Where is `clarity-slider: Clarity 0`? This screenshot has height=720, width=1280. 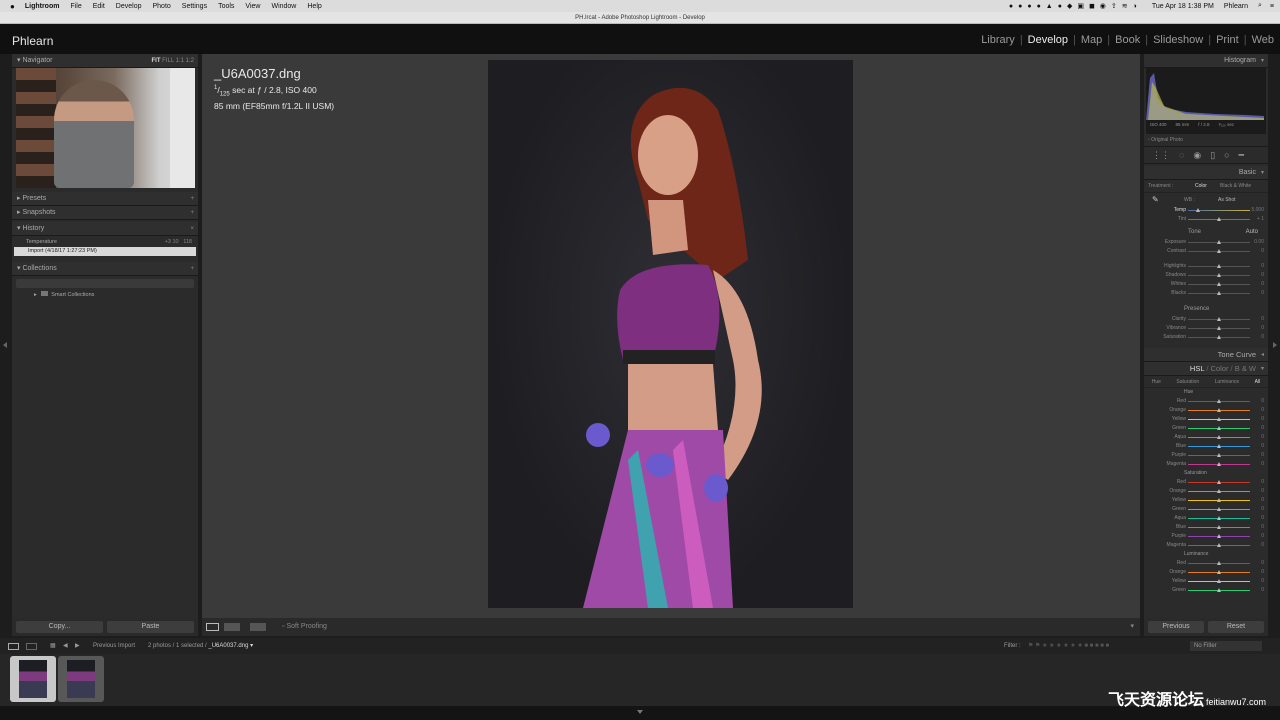 clarity-slider: Clarity 0 is located at coordinates (1206, 319).